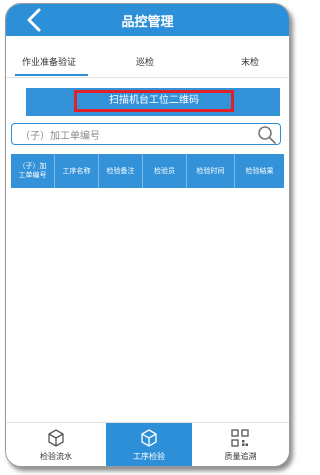 The width and height of the screenshot is (320, 475). I want to click on tab-bar: 作业准备验证 巡检 末检, so click(147, 61).